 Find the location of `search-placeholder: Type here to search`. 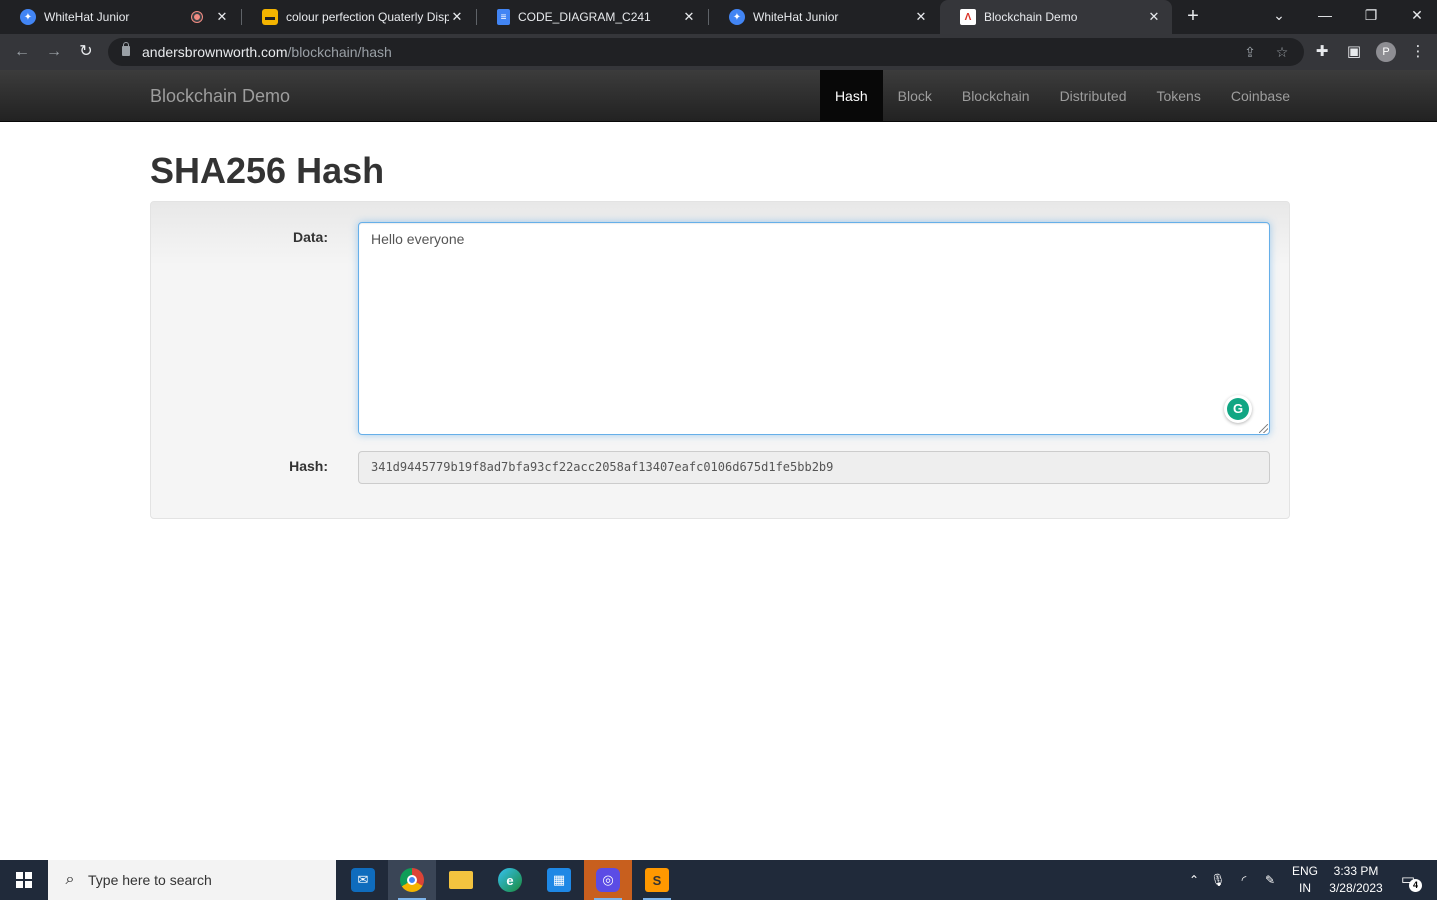

search-placeholder: Type here to search is located at coordinates (150, 880).